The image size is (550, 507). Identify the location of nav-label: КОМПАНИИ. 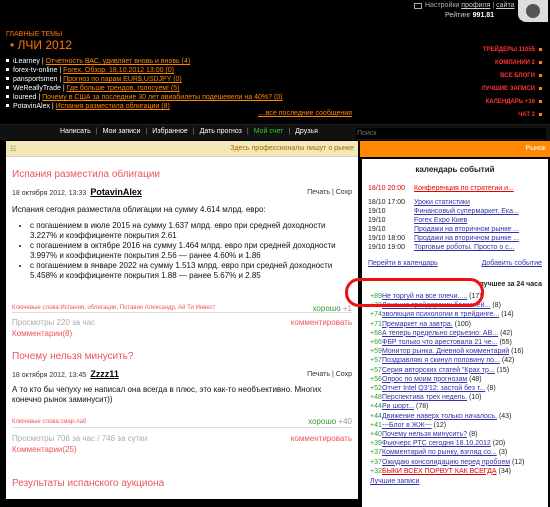
(512, 63).